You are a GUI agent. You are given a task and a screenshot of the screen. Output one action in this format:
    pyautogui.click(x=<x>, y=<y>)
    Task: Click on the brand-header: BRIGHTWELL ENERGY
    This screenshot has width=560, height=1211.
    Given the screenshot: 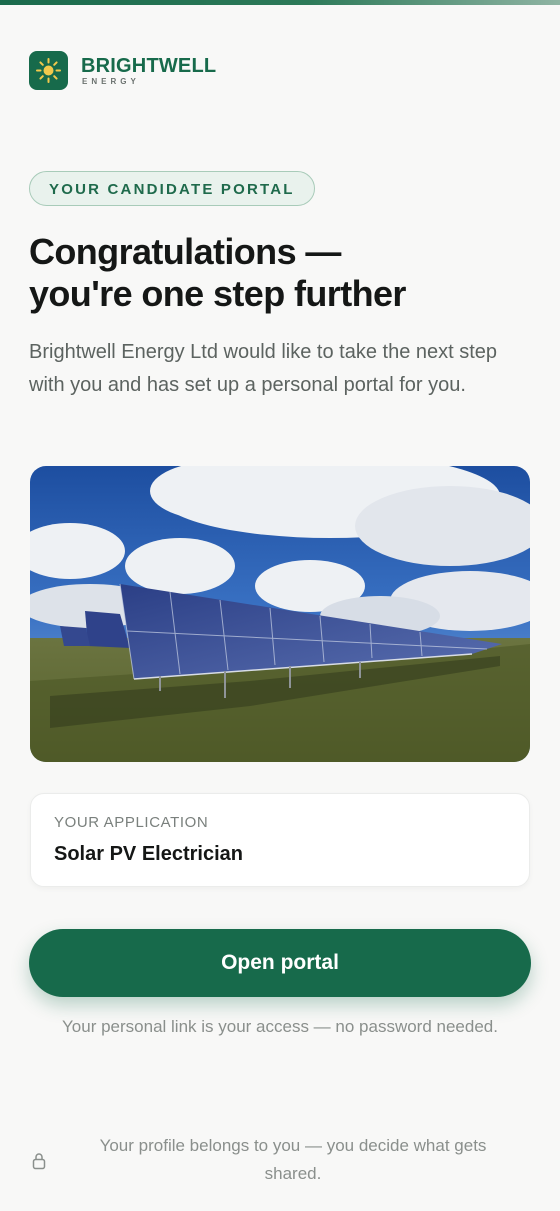 What is the action you would take?
    pyautogui.click(x=122, y=70)
    